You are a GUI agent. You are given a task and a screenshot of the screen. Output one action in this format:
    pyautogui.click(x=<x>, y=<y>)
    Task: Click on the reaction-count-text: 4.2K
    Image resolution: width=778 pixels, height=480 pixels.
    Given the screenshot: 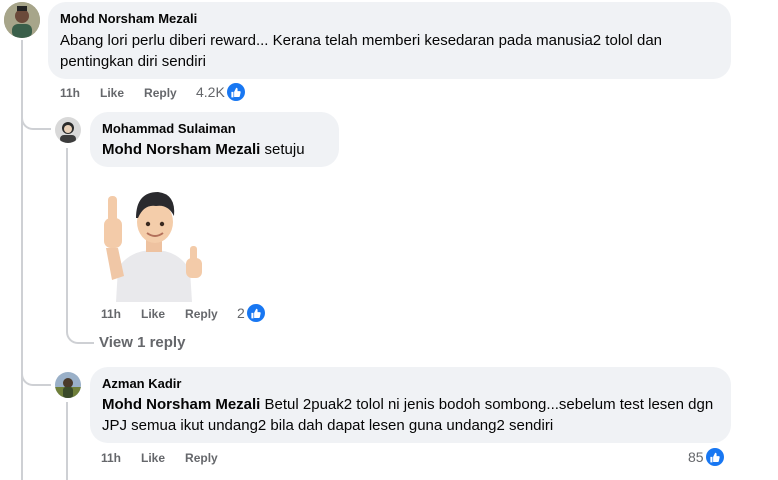 What is the action you would take?
    pyautogui.click(x=210, y=92)
    